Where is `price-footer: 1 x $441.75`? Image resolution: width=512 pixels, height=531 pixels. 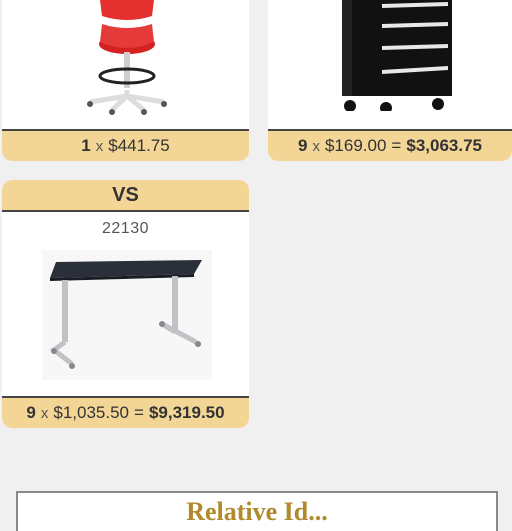 price-footer: 1 x $441.75 is located at coordinates (125, 145).